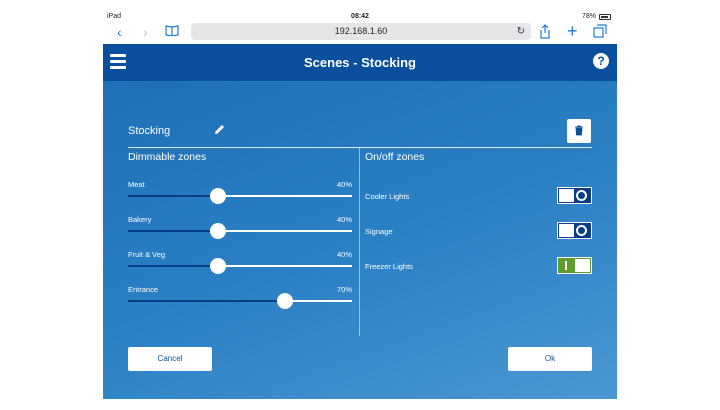 The height and width of the screenshot is (410, 720). Describe the element at coordinates (389, 266) in the screenshot. I see `toggle-label-freezer-lights: Freezer Lights` at that location.